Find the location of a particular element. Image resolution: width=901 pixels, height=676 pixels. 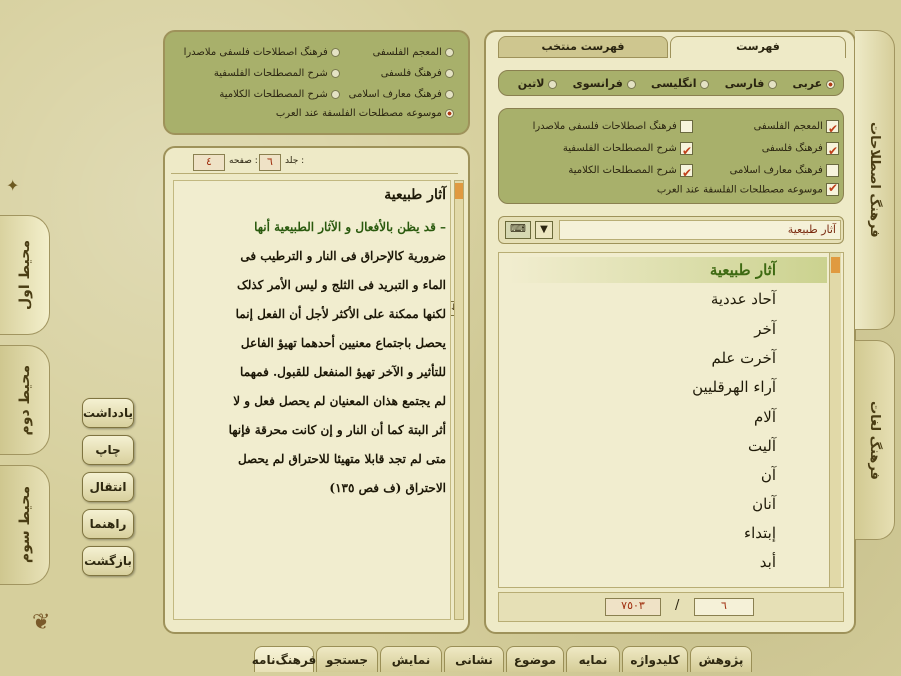

bird-icon: ❦ is located at coordinates (41, 622).